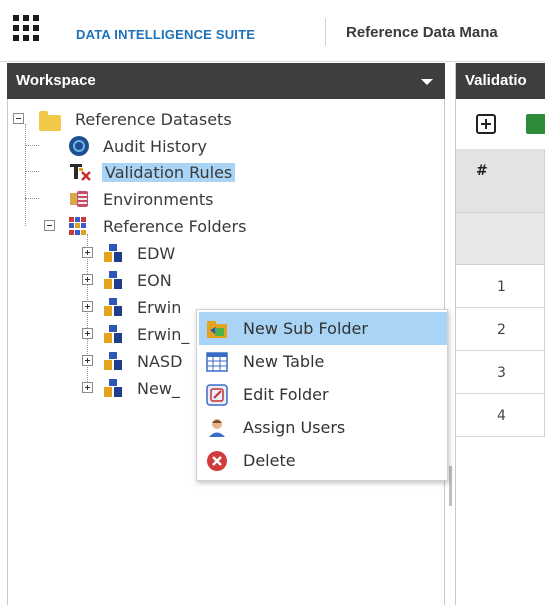 The image size is (545, 605). Describe the element at coordinates (175, 226) in the screenshot. I see `tree-item-label: Reference Folders` at that location.